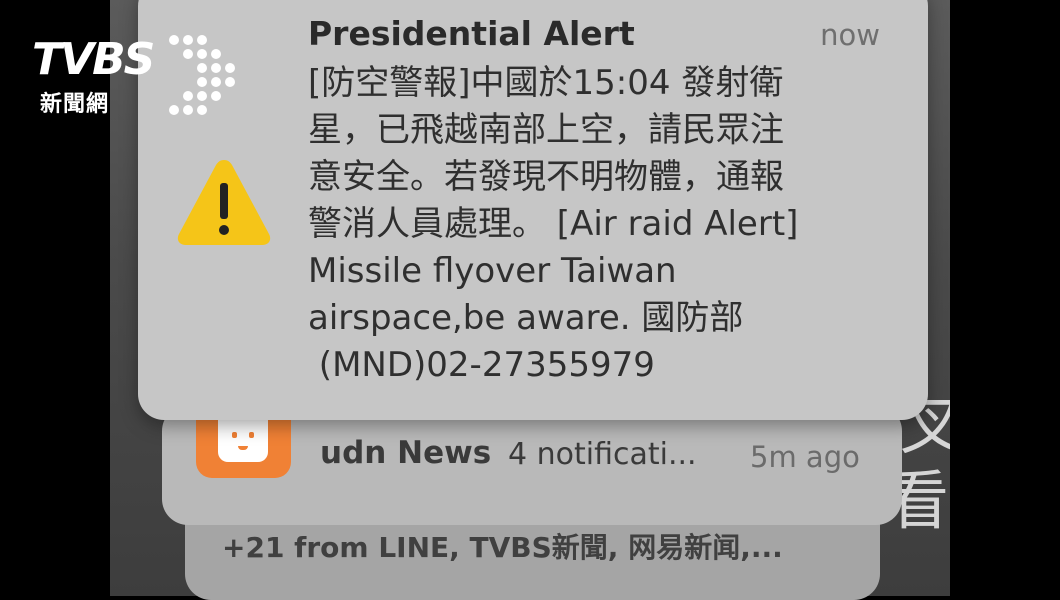  What do you see at coordinates (850, 35) in the screenshot?
I see `alert-time: now` at bounding box center [850, 35].